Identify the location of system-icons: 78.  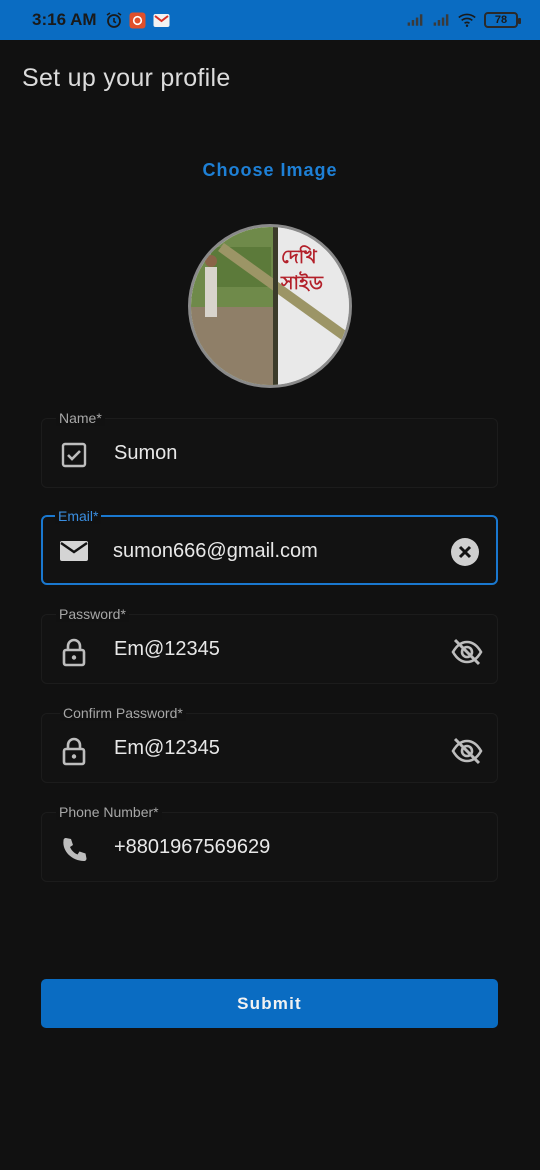
(463, 20).